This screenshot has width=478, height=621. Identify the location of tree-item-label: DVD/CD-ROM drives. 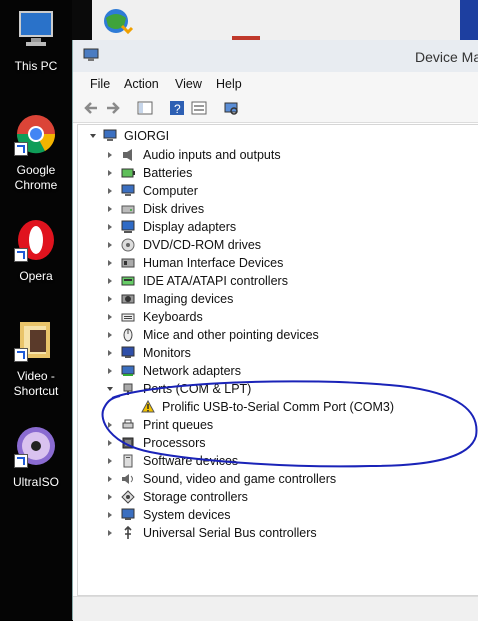
(202, 245).